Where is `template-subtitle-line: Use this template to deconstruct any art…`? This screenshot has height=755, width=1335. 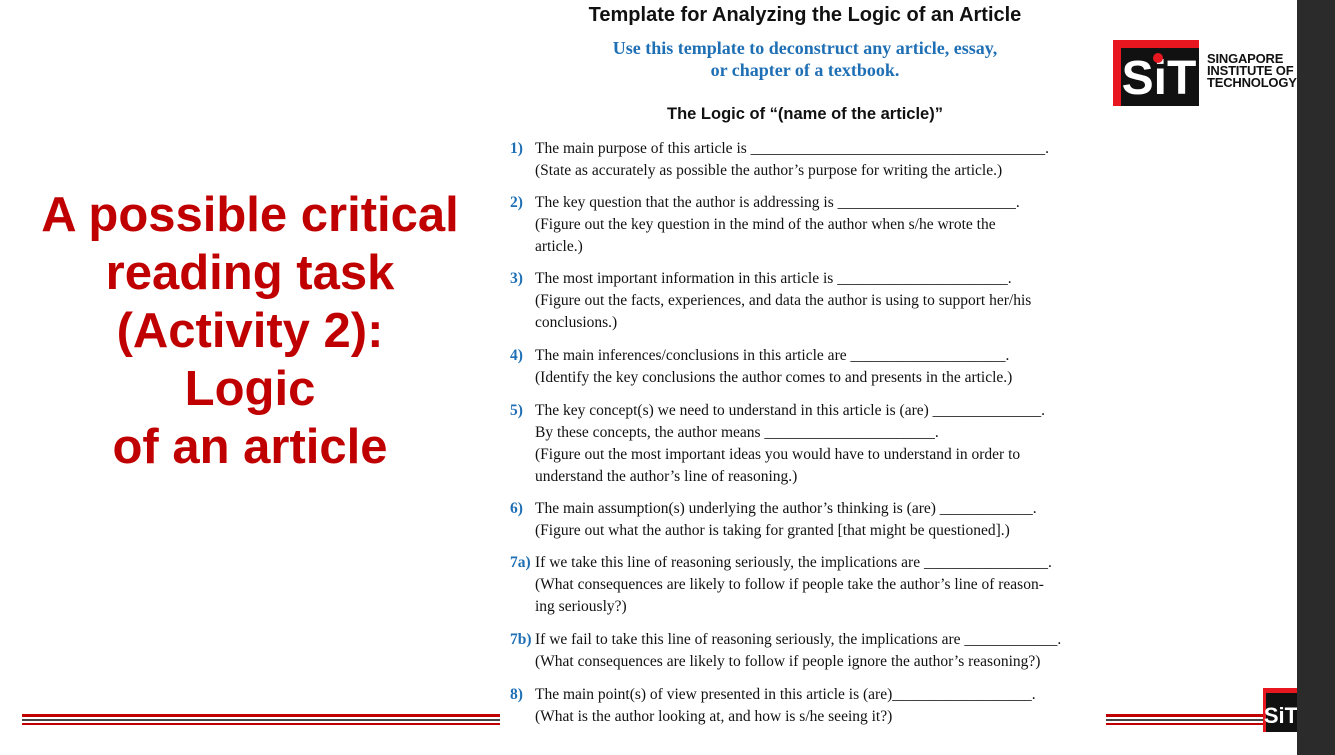
template-subtitle-line: Use this template to deconstruct any art… is located at coordinates (805, 48).